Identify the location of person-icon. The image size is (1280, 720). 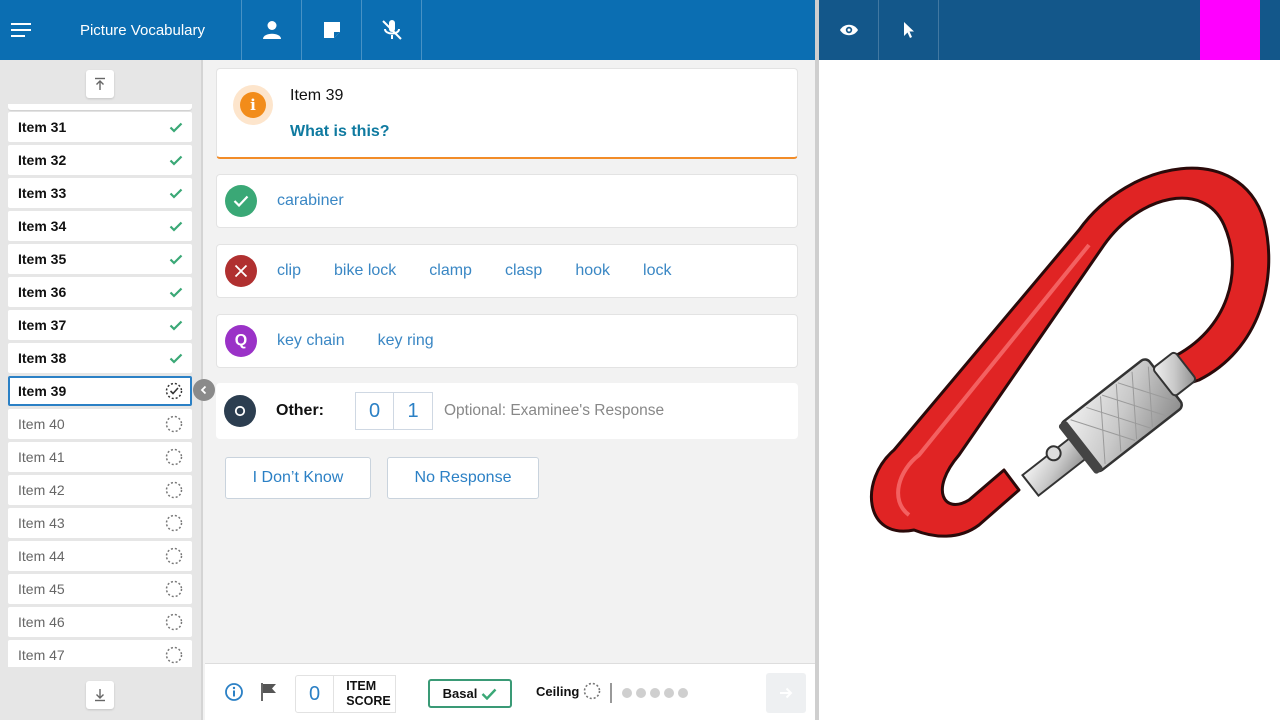
(271, 30).